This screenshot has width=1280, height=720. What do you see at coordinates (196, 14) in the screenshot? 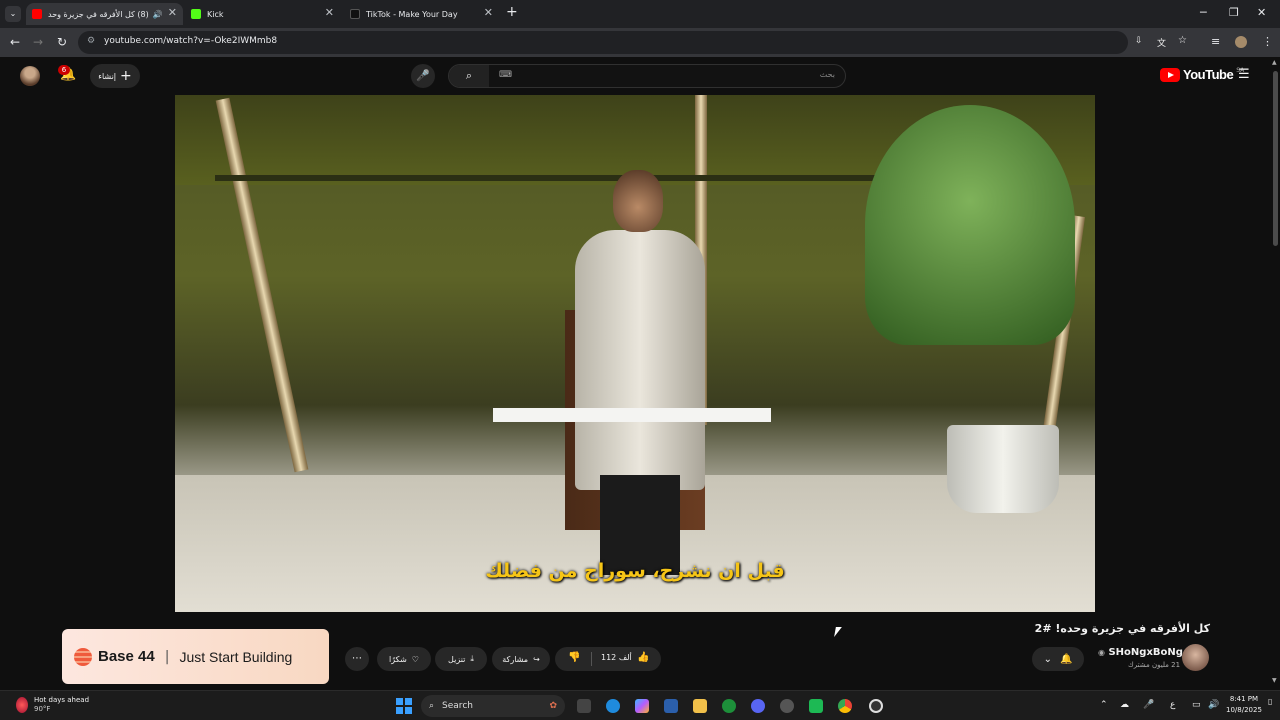
I see `kick-favicon-icon` at bounding box center [196, 14].